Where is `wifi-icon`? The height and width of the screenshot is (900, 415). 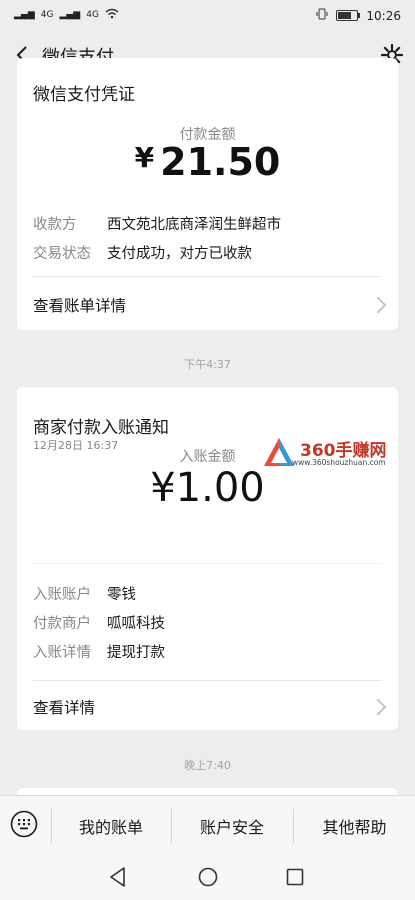
wifi-icon is located at coordinates (112, 15).